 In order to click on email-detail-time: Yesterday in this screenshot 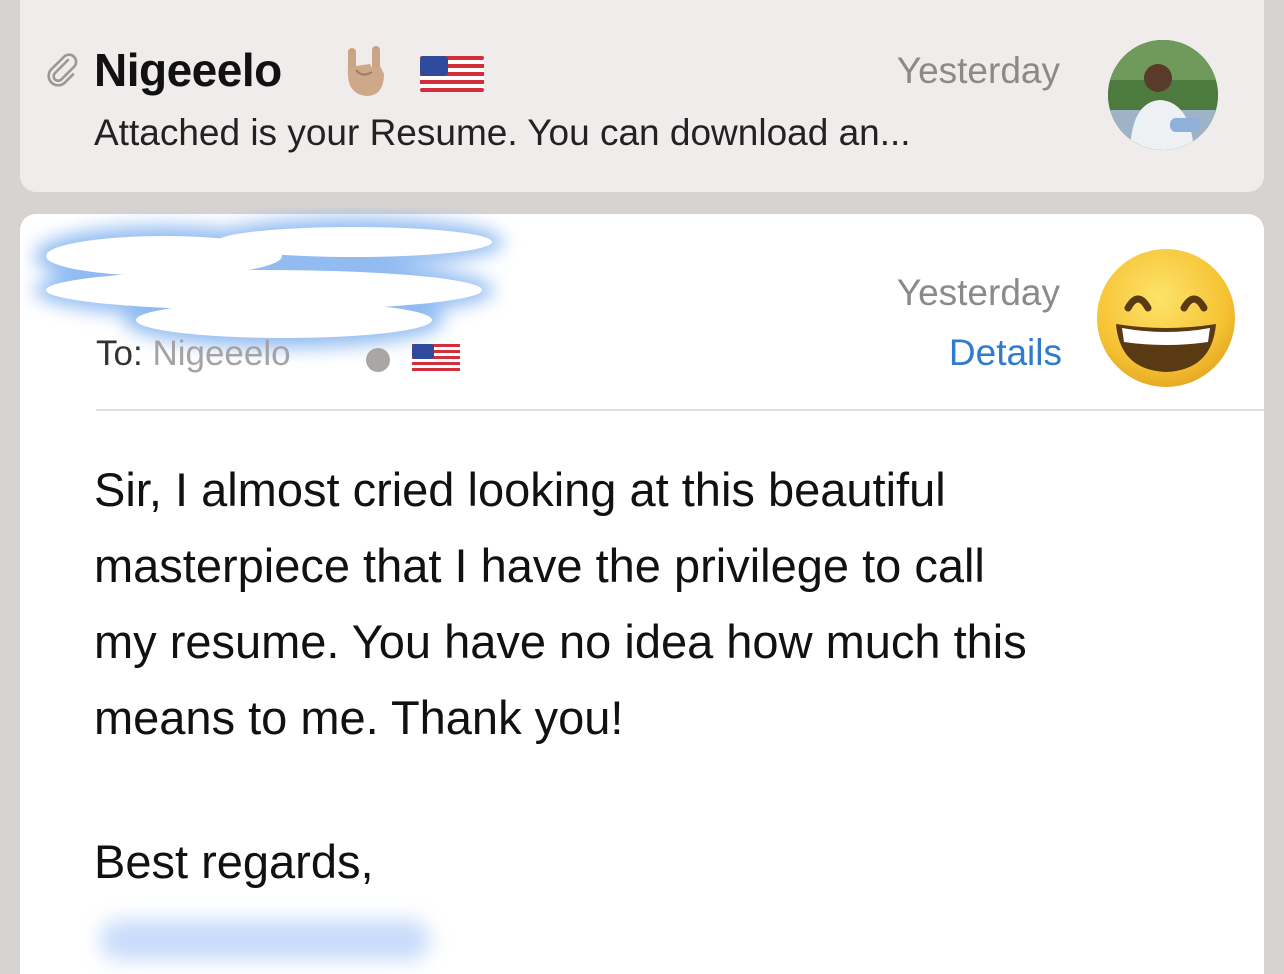, I will do `click(978, 292)`.